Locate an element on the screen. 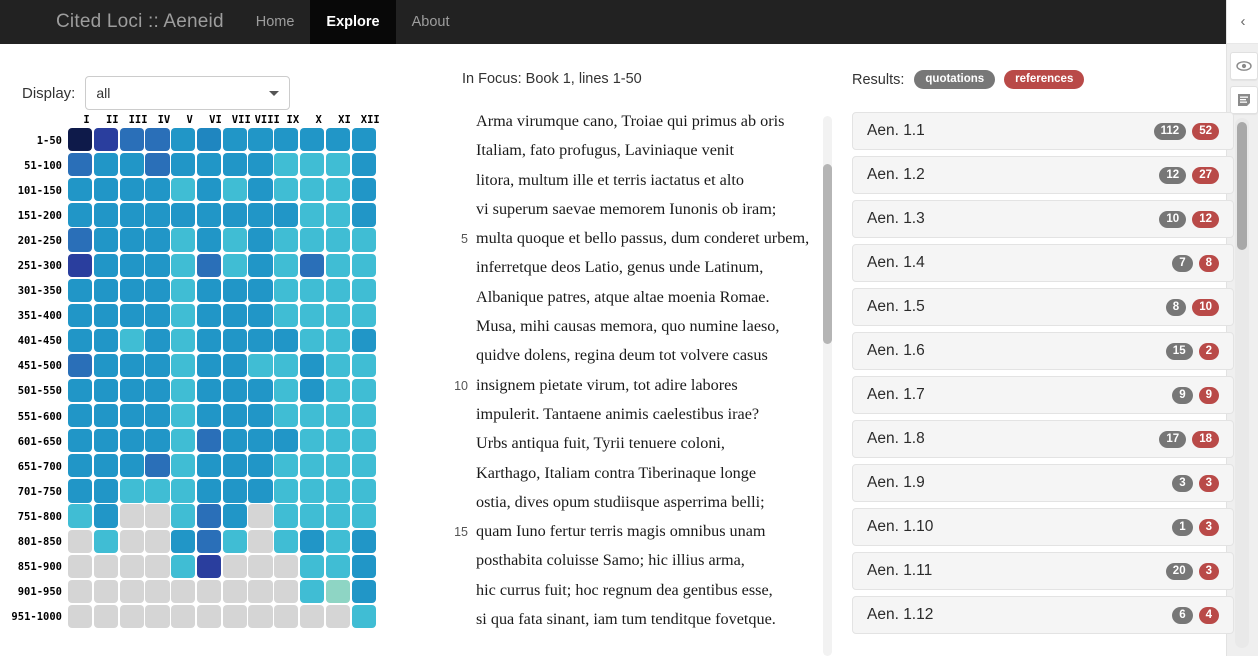  result-item: Aen. 1.12 6 4 is located at coordinates (1043, 615).